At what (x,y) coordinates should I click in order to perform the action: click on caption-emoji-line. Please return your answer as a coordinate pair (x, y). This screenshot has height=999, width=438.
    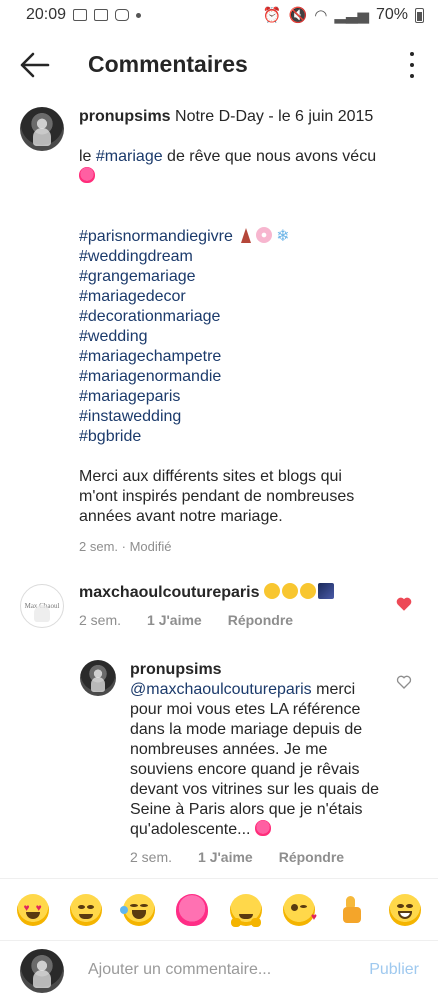
    Looking at the image, I should click on (249, 177).